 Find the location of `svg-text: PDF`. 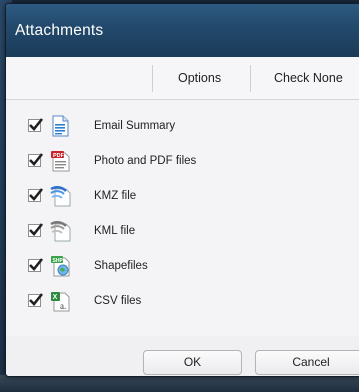

svg-text: PDF is located at coordinates (59, 156).